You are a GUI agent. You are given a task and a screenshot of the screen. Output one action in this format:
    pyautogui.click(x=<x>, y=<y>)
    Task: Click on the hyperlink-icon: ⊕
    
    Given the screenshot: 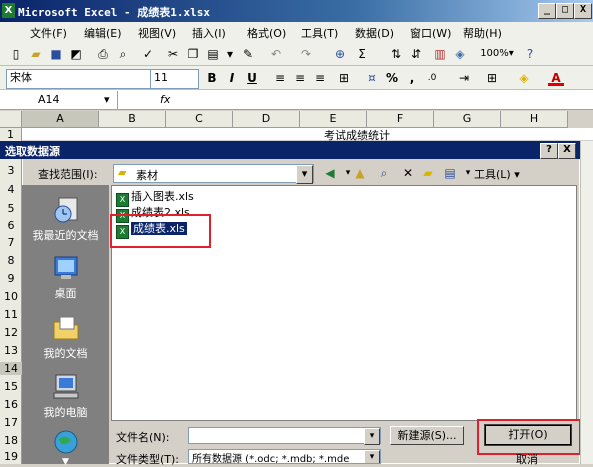 What is the action you would take?
    pyautogui.click(x=340, y=54)
    